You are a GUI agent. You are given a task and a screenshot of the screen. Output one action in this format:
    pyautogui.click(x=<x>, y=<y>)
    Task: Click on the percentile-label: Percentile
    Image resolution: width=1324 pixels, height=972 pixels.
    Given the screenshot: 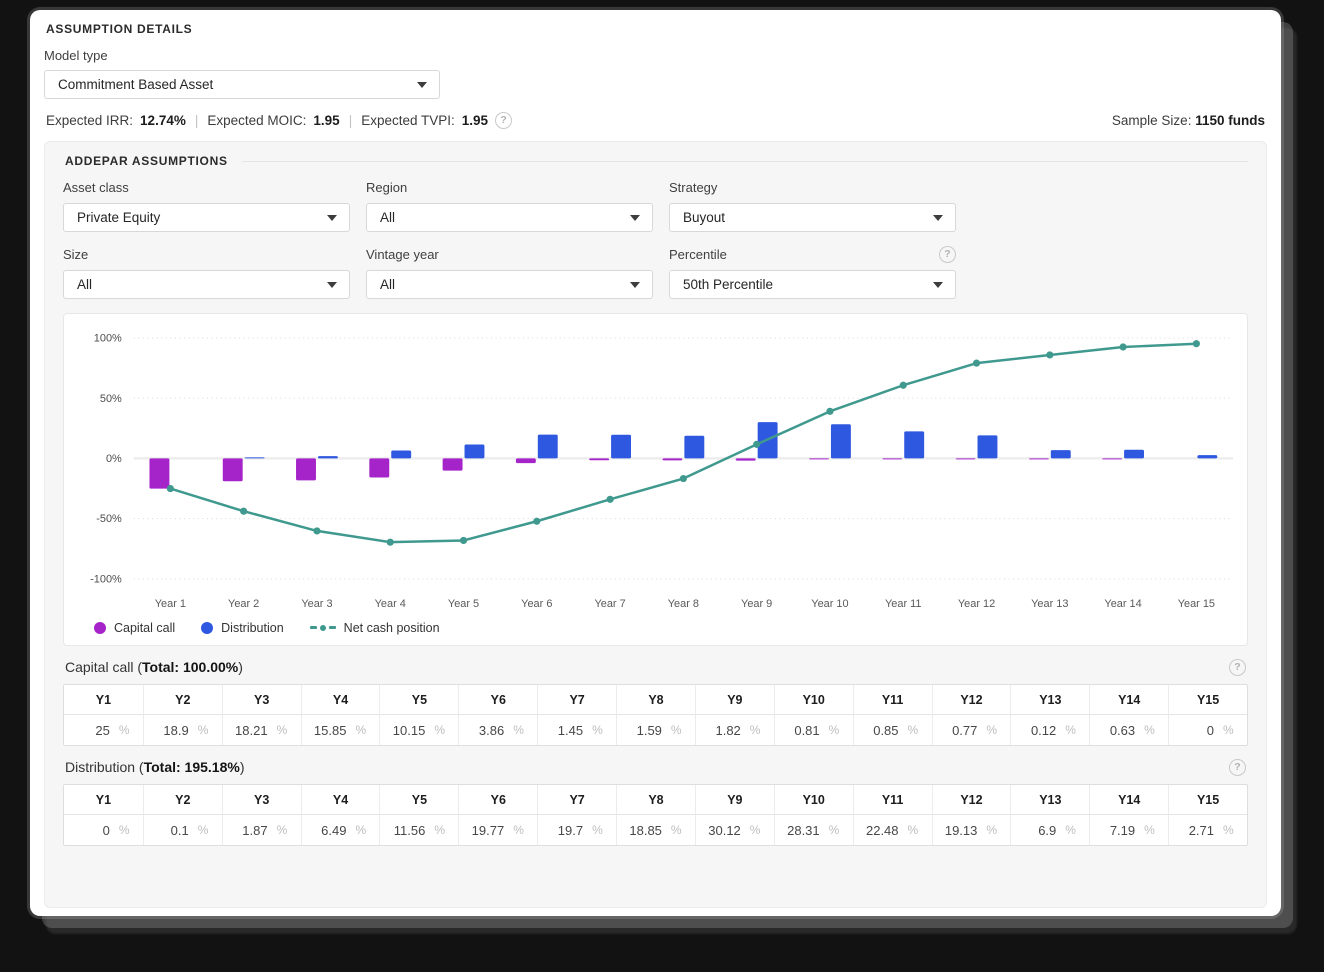 What is the action you would take?
    pyautogui.click(x=698, y=254)
    